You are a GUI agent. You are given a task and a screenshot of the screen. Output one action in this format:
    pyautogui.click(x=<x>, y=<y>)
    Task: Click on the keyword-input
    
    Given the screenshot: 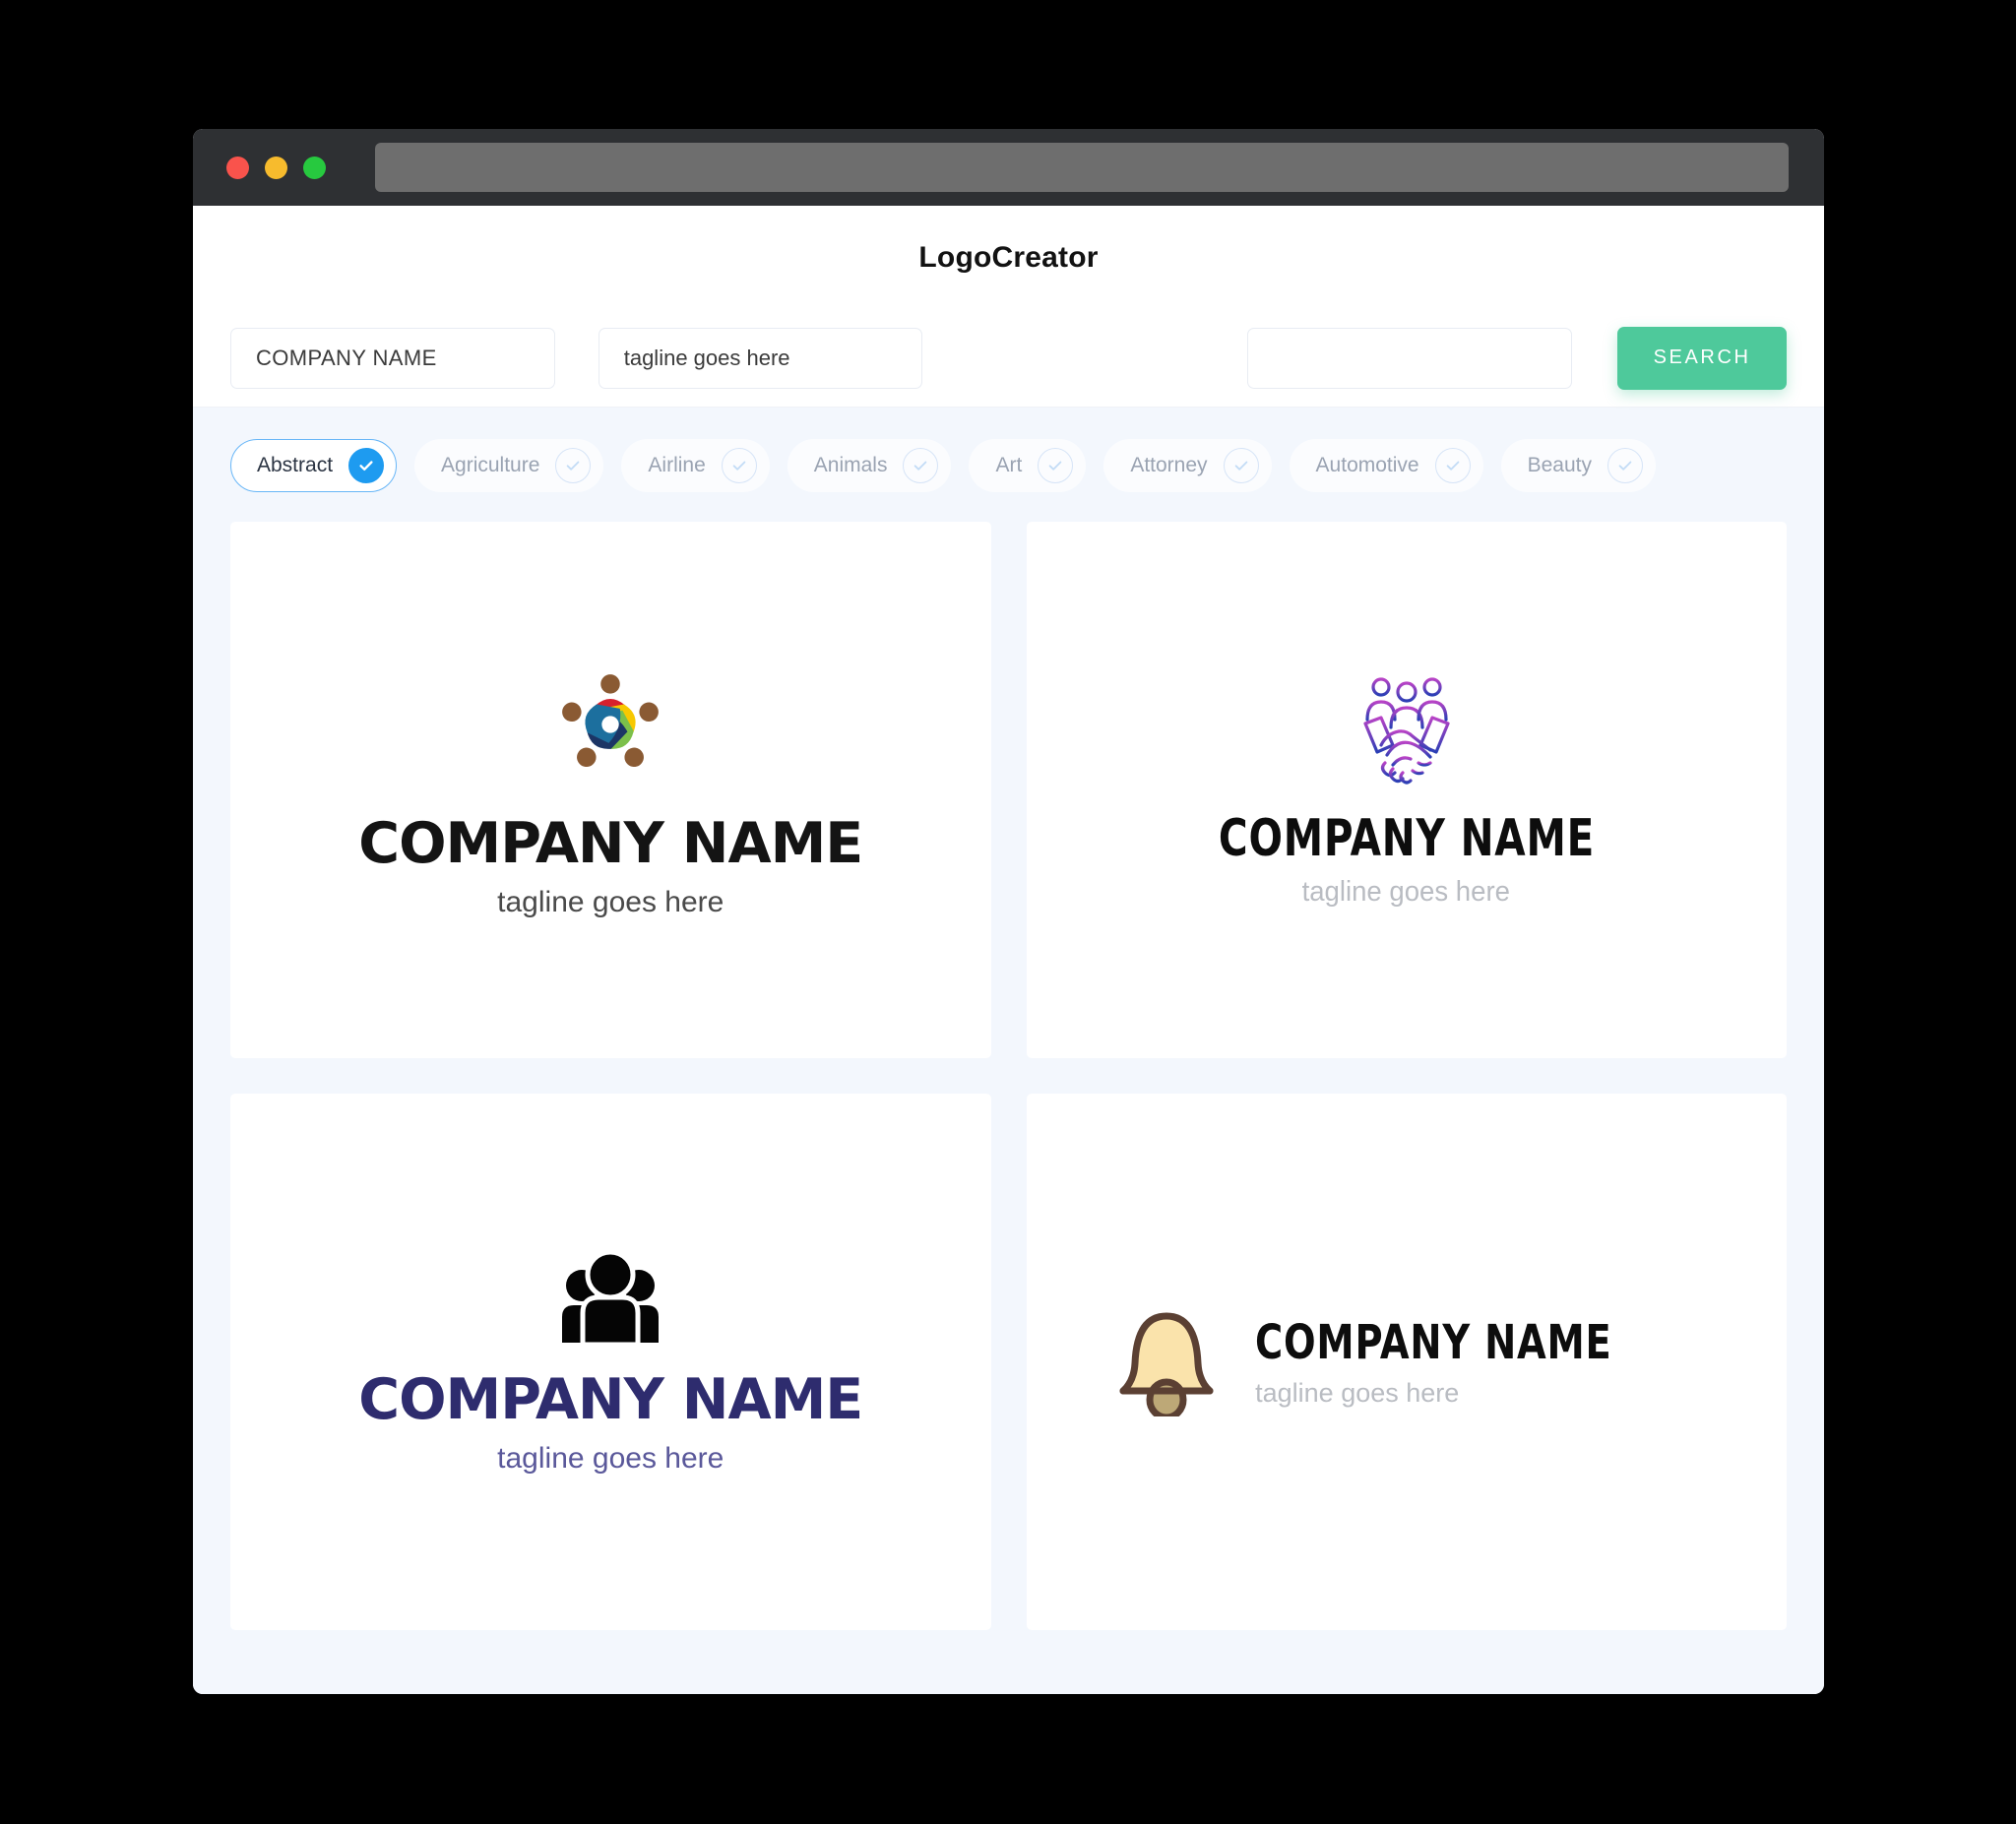 What is the action you would take?
    pyautogui.click(x=1410, y=358)
    